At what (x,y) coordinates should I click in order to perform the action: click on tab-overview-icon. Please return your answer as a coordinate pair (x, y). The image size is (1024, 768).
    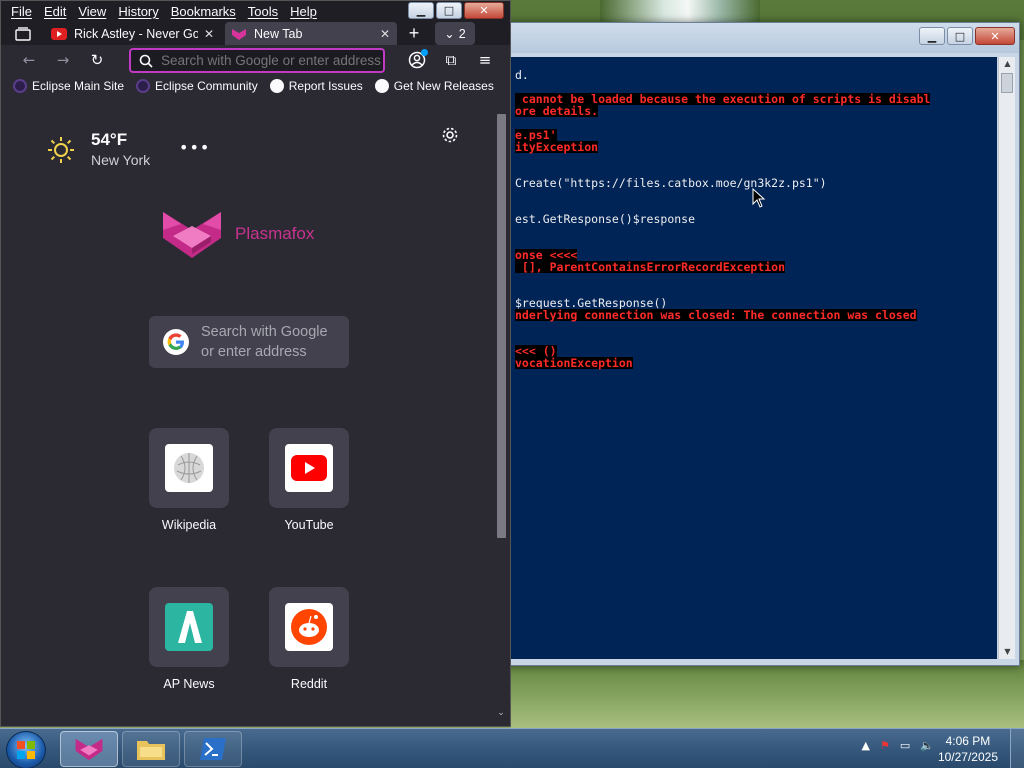
    Looking at the image, I should click on (23, 33).